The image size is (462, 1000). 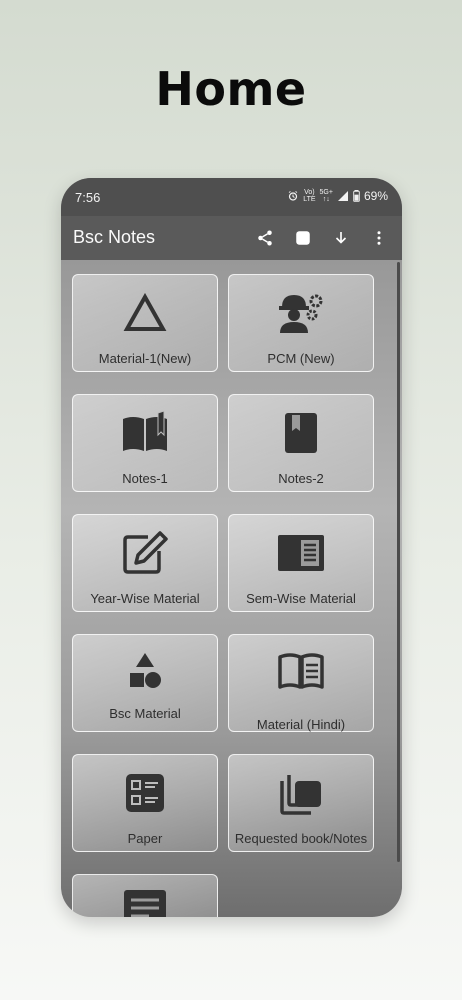 I want to click on tile-bsc-material: Bsc Material, so click(x=145, y=683).